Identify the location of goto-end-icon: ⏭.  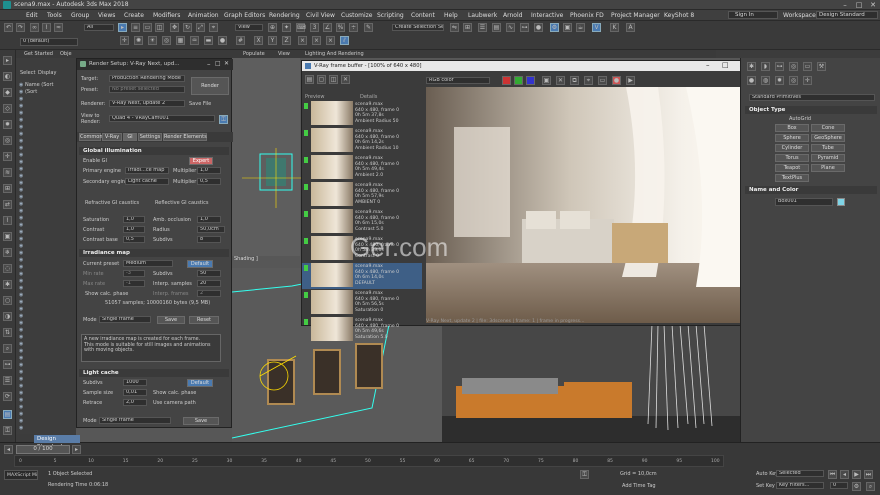
(868, 474).